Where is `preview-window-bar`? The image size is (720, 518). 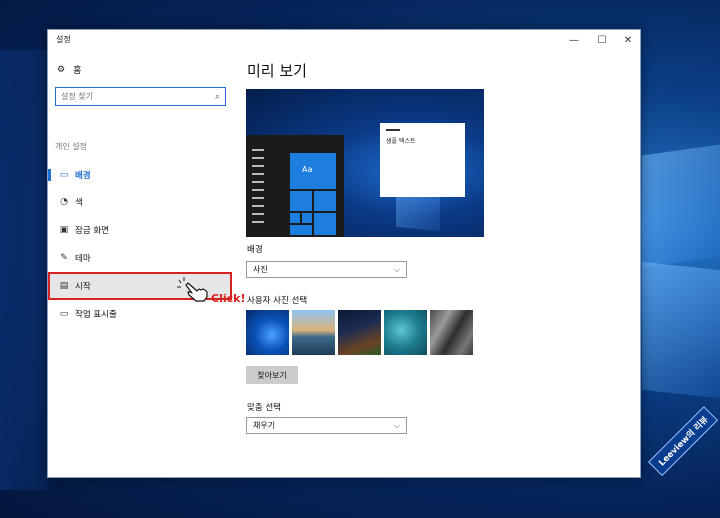 preview-window-bar is located at coordinates (393, 130).